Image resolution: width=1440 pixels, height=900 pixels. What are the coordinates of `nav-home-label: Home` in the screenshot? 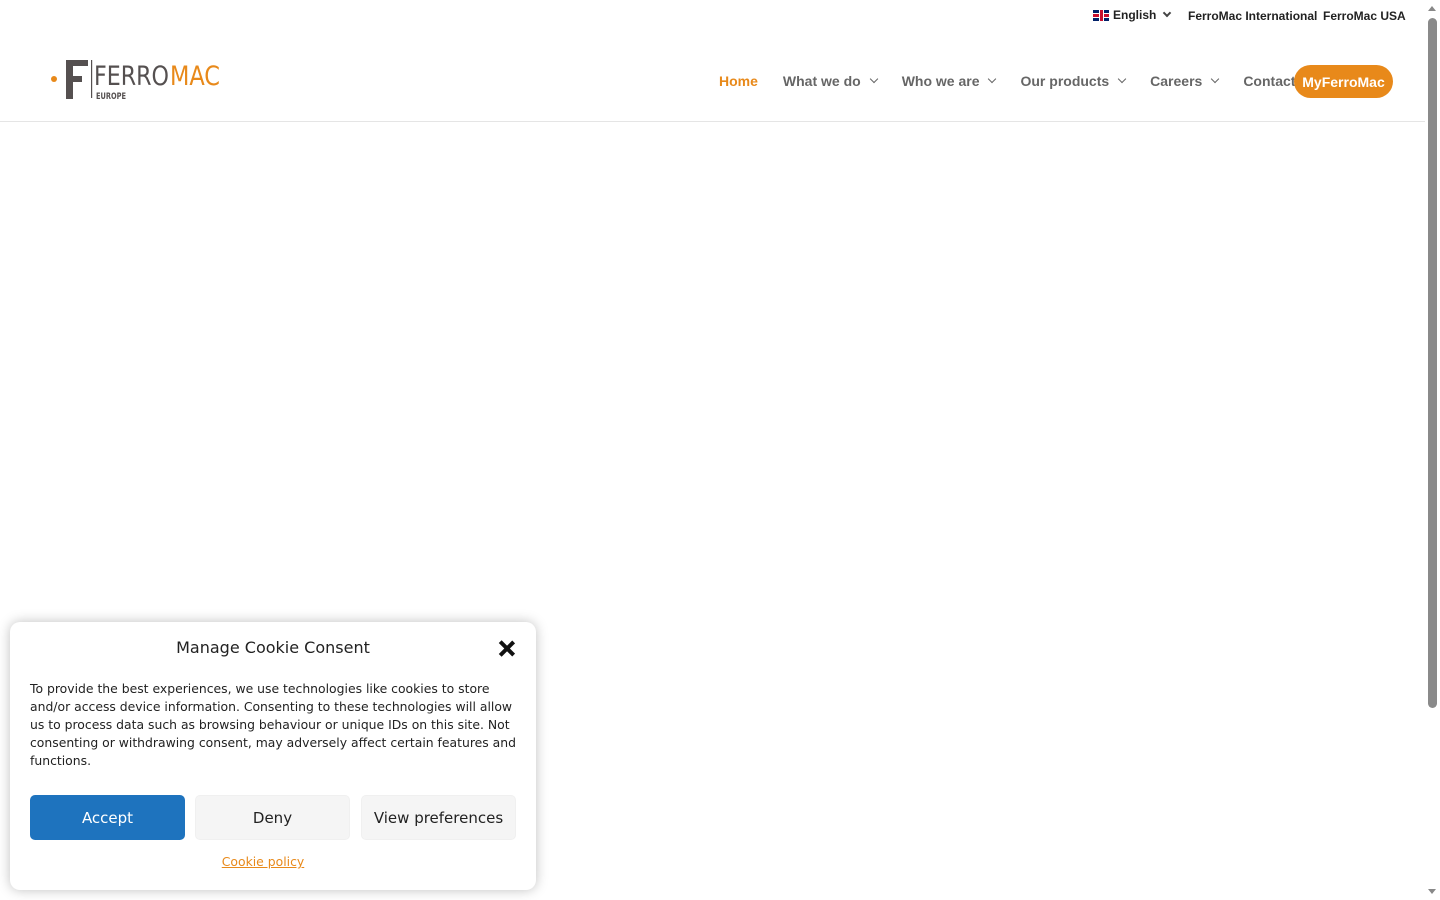 It's located at (738, 81).